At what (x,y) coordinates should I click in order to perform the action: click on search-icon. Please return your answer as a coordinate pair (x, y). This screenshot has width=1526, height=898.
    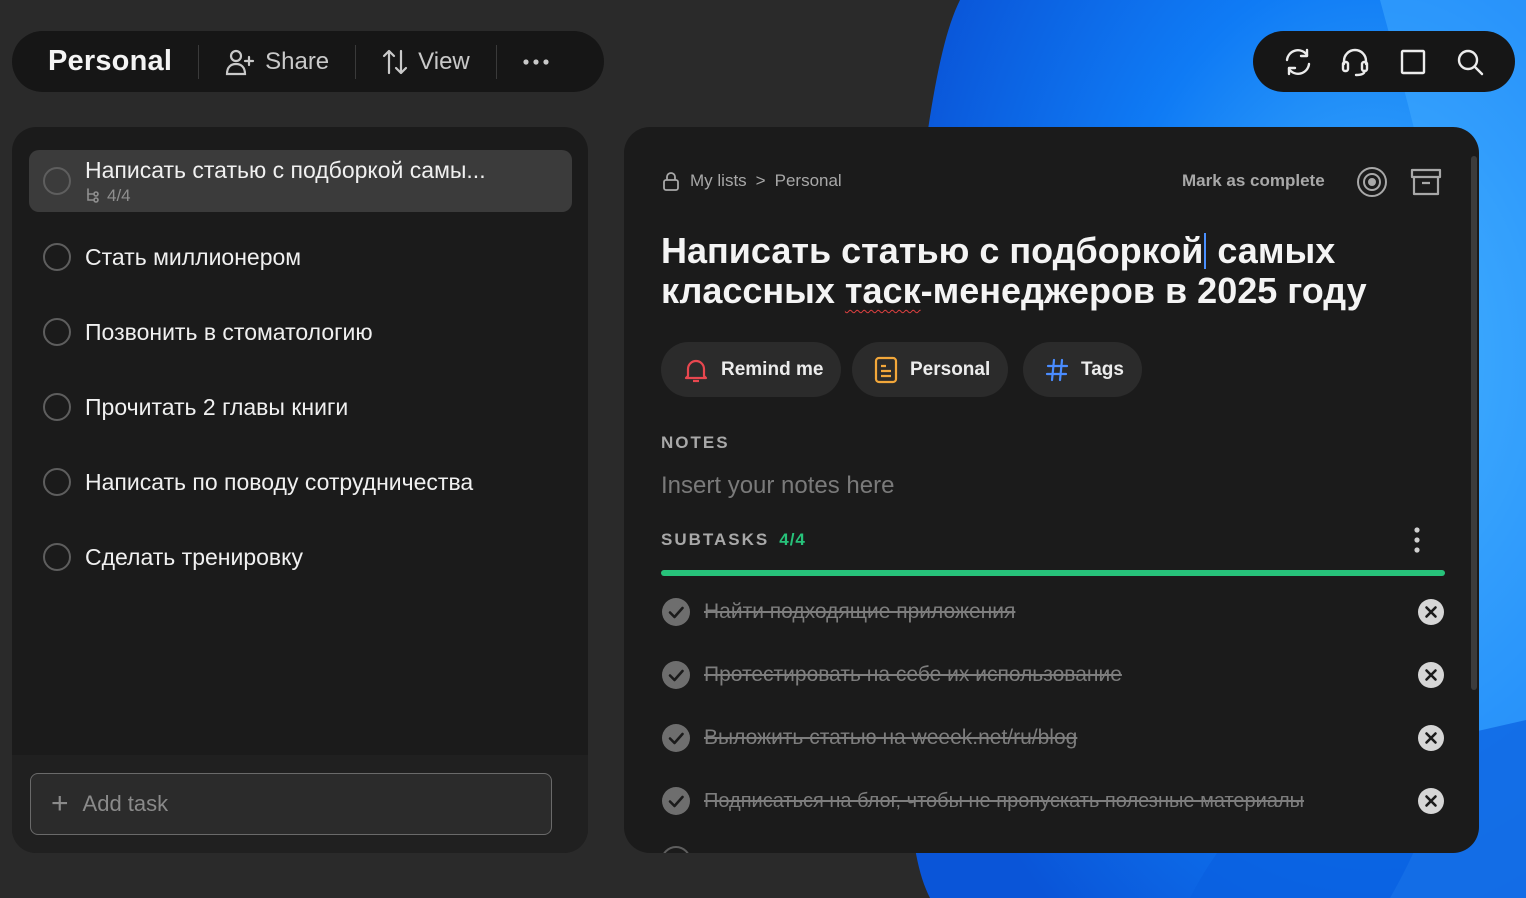
    Looking at the image, I should click on (1471, 62).